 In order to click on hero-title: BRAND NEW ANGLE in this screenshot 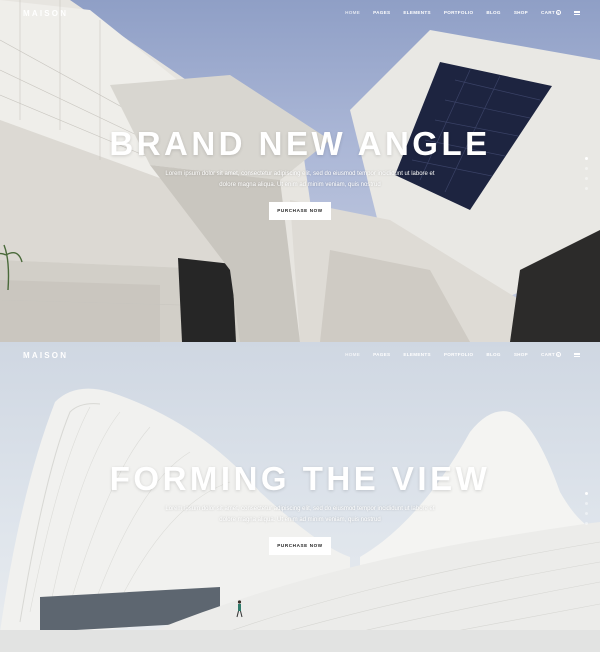, I will do `click(300, 143)`.